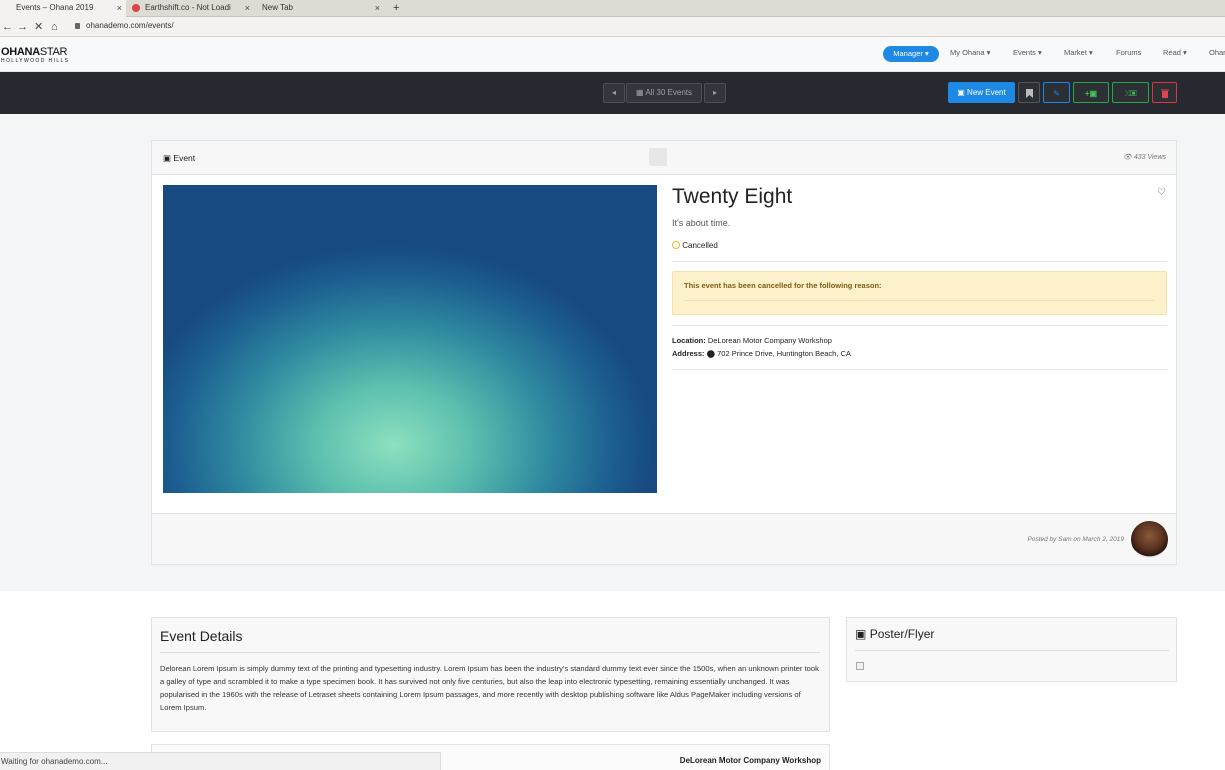 Image resolution: width=1225 pixels, height=770 pixels. What do you see at coordinates (711, 353) in the screenshot?
I see `map-marker-icon: ⬤` at bounding box center [711, 353].